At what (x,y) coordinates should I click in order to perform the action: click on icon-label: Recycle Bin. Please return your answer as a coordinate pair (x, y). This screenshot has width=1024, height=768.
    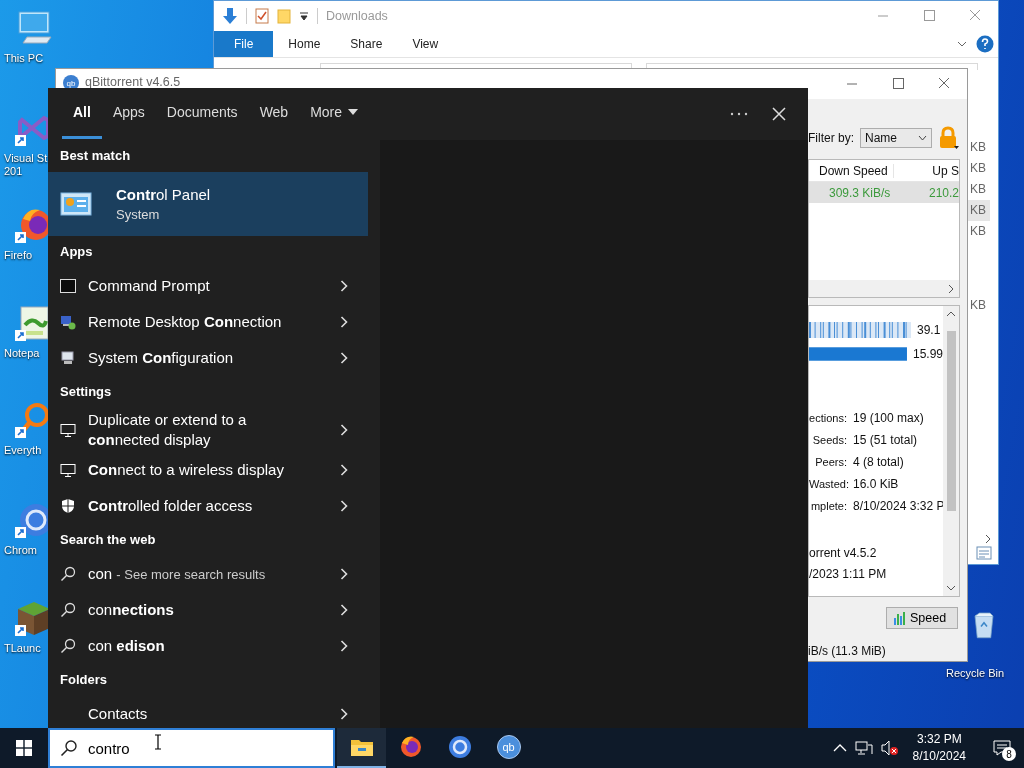
    Looking at the image, I should click on (975, 673).